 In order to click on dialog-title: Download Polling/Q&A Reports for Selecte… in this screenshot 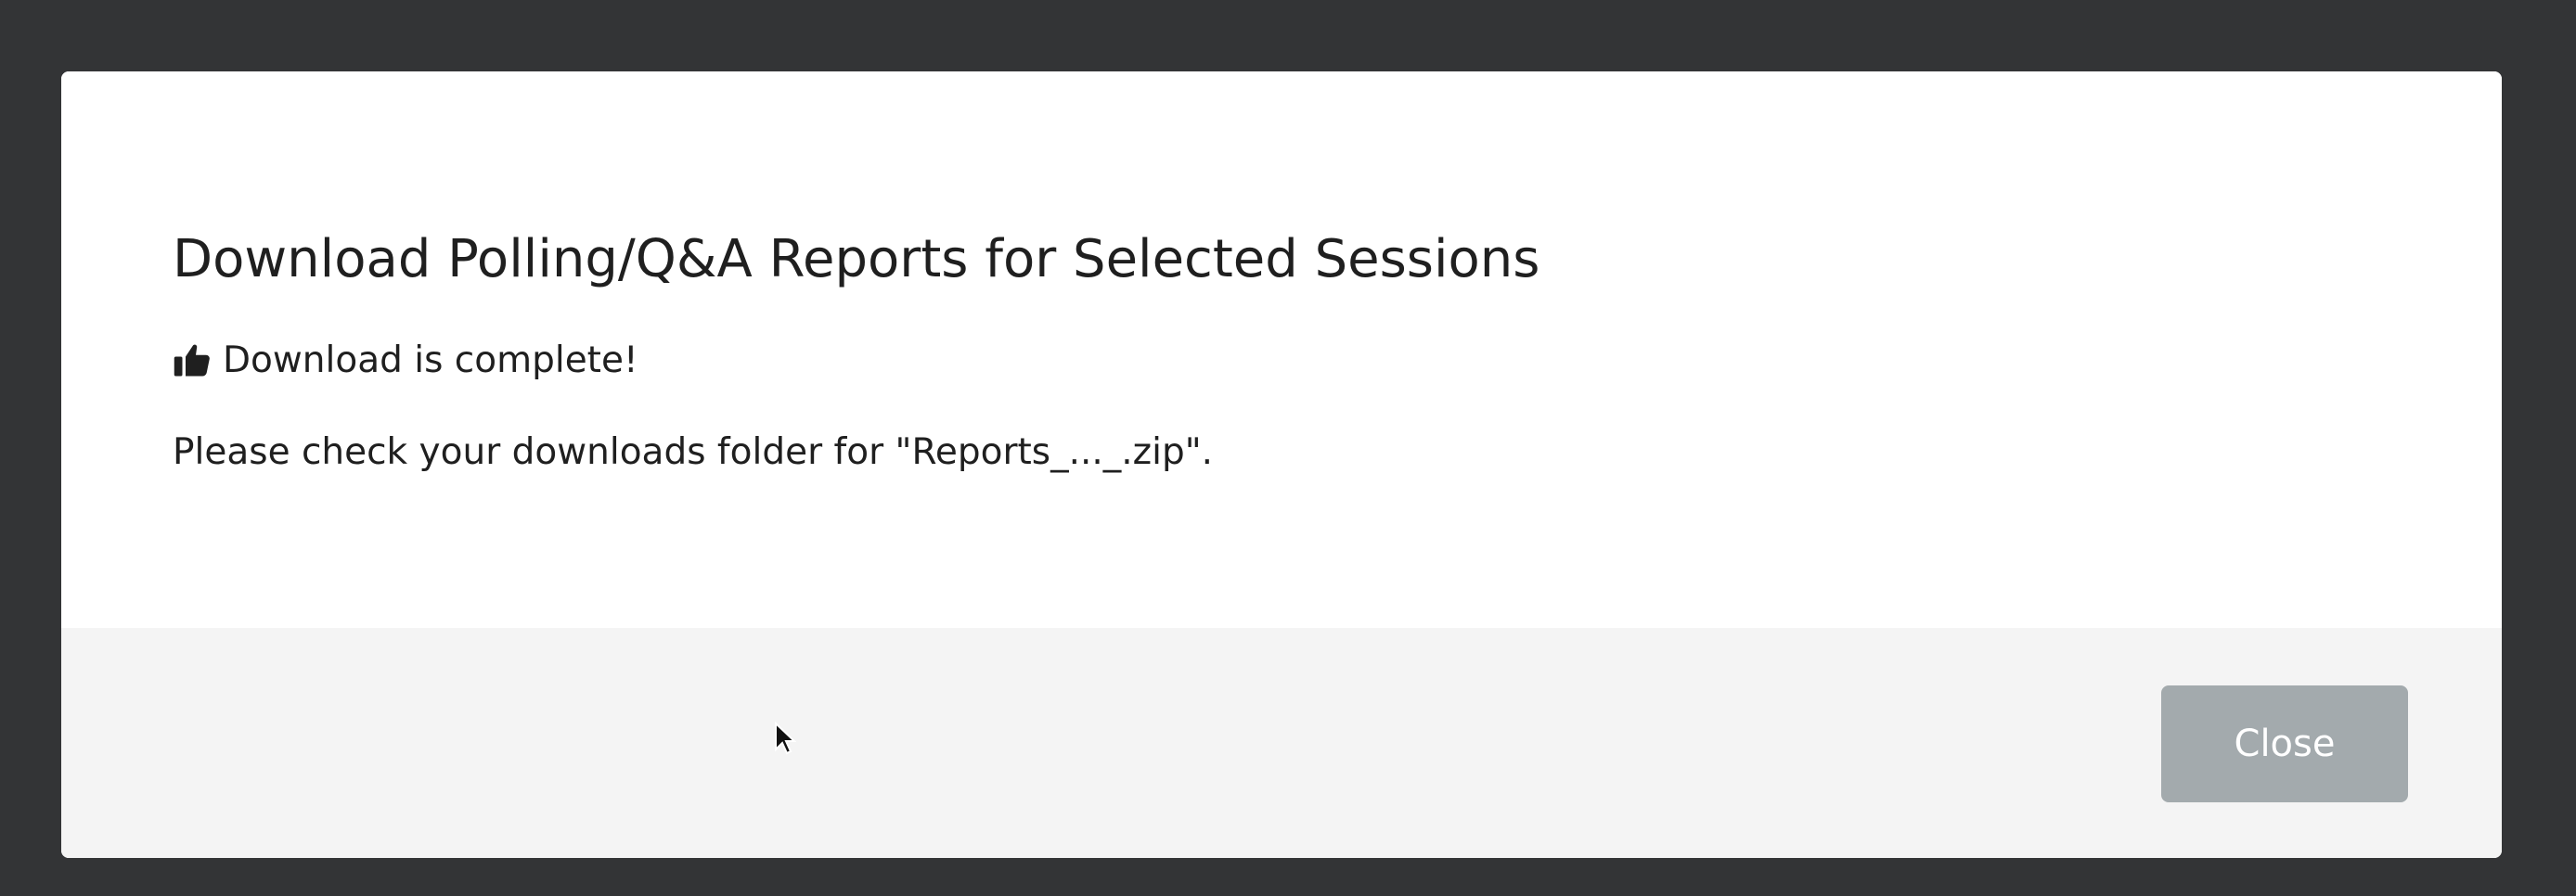, I will do `click(856, 259)`.